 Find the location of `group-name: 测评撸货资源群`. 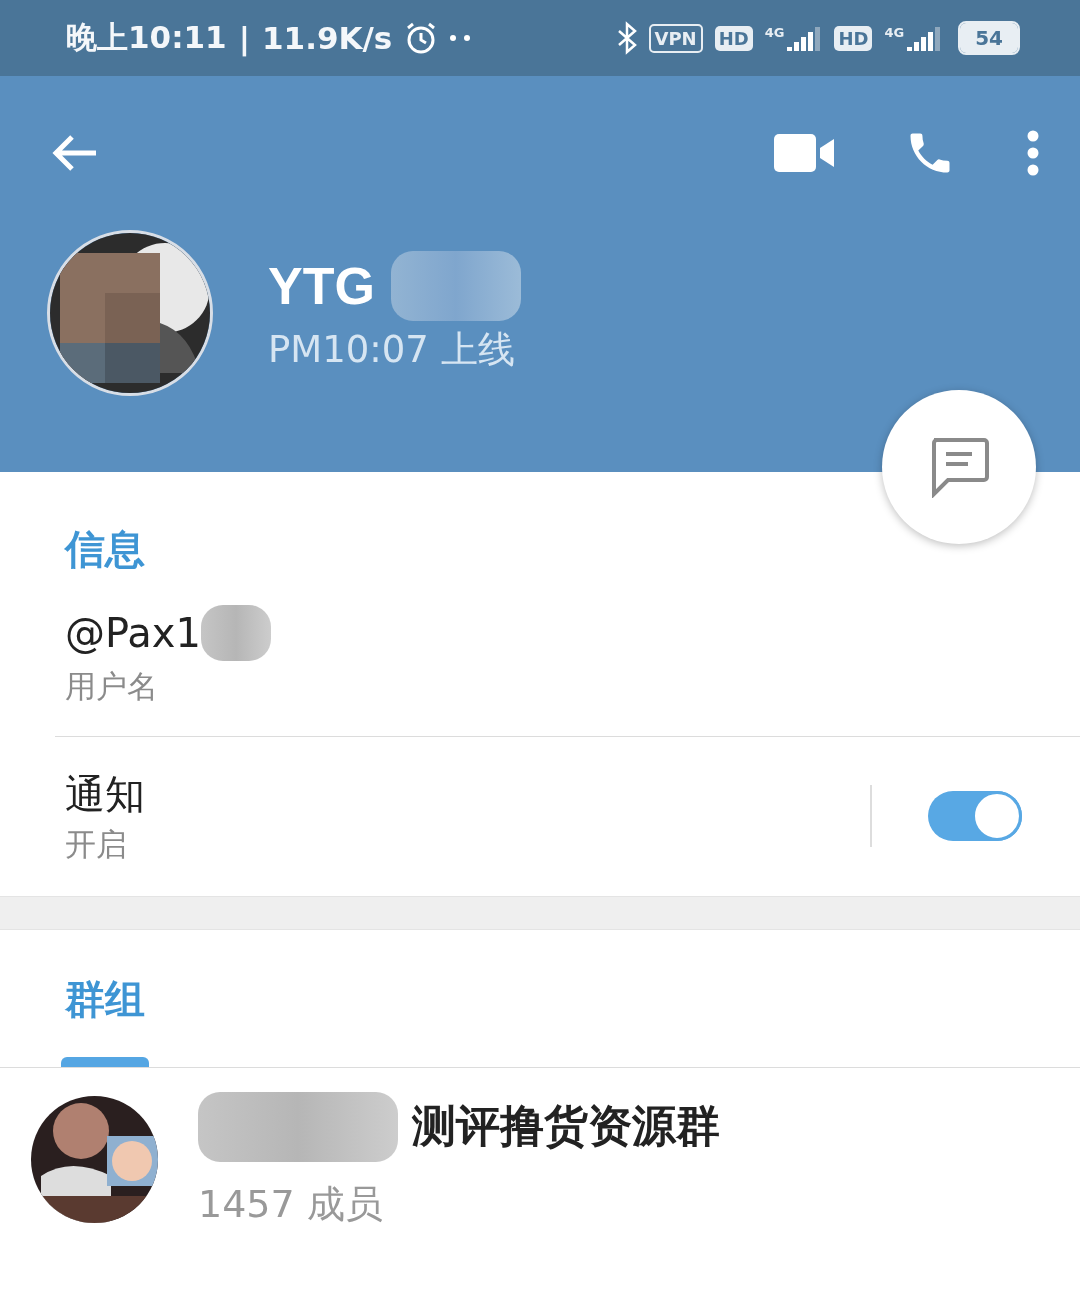

group-name: 测评撸货资源群 is located at coordinates (566, 1126).